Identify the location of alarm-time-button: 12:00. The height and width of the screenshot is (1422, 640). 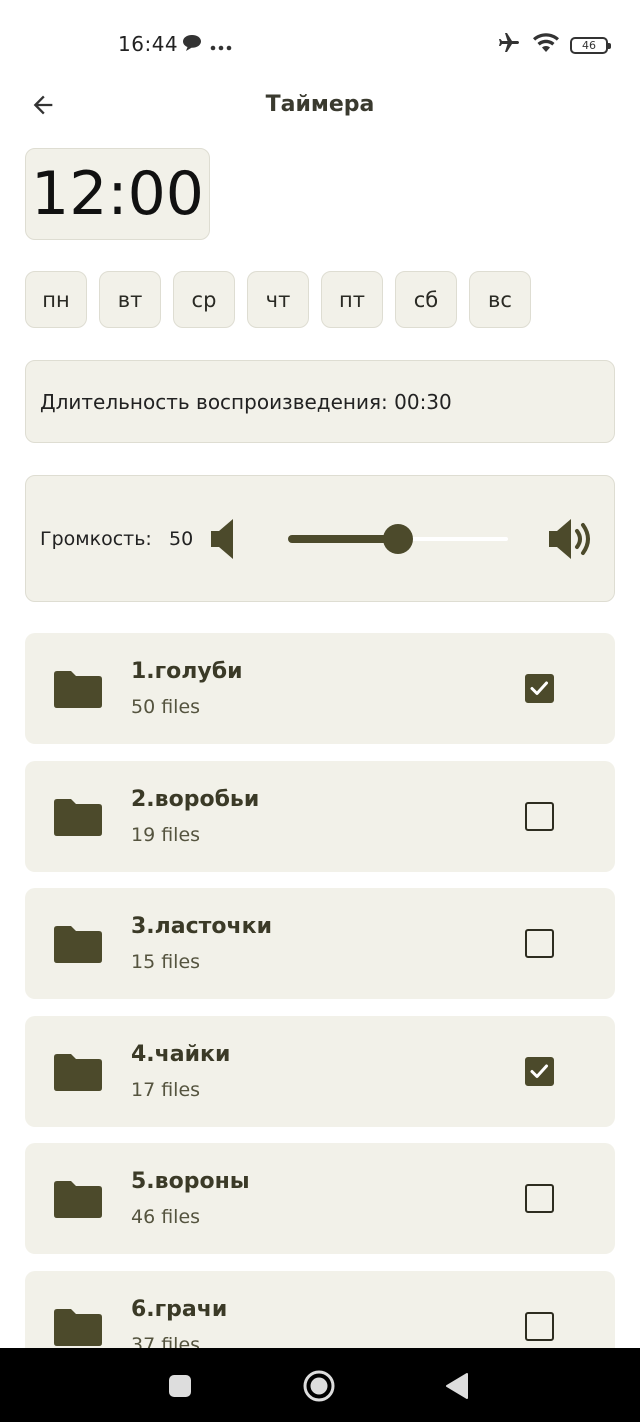
(117, 194).